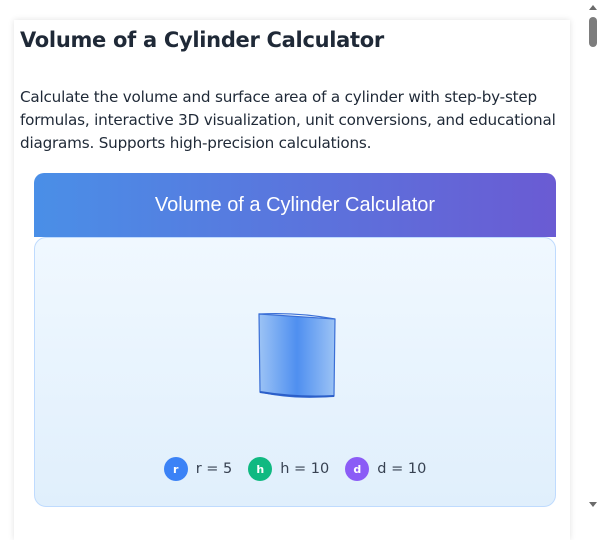 The height and width of the screenshot is (540, 600). I want to click on calculator-header: Volume of a Cylinder Calculator, so click(295, 205).